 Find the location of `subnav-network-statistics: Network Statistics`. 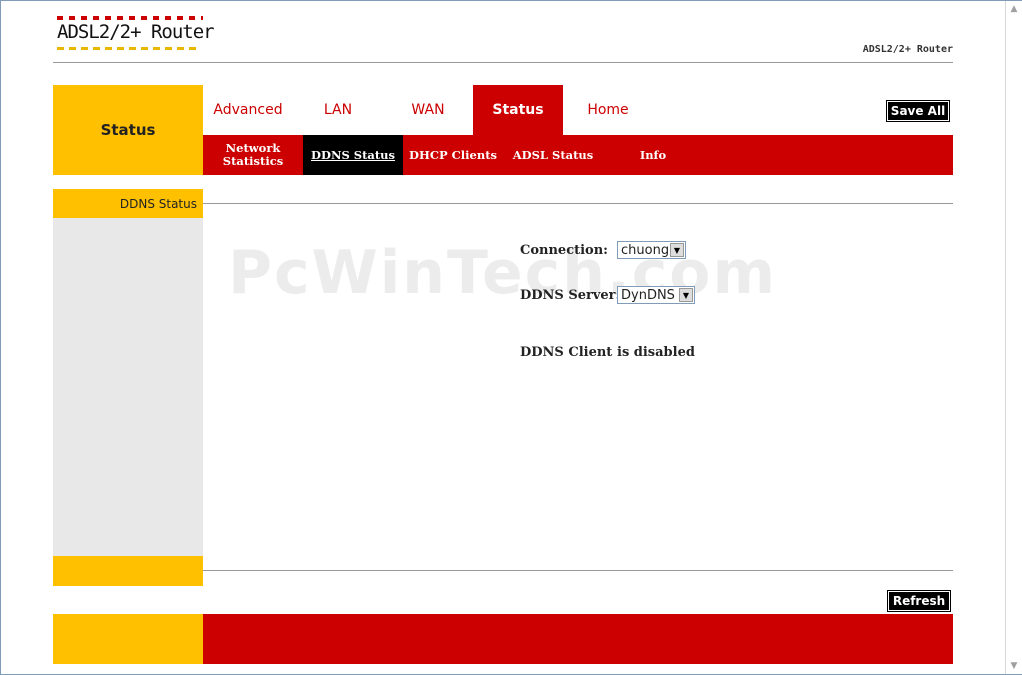

subnav-network-statistics: Network Statistics is located at coordinates (253, 155).